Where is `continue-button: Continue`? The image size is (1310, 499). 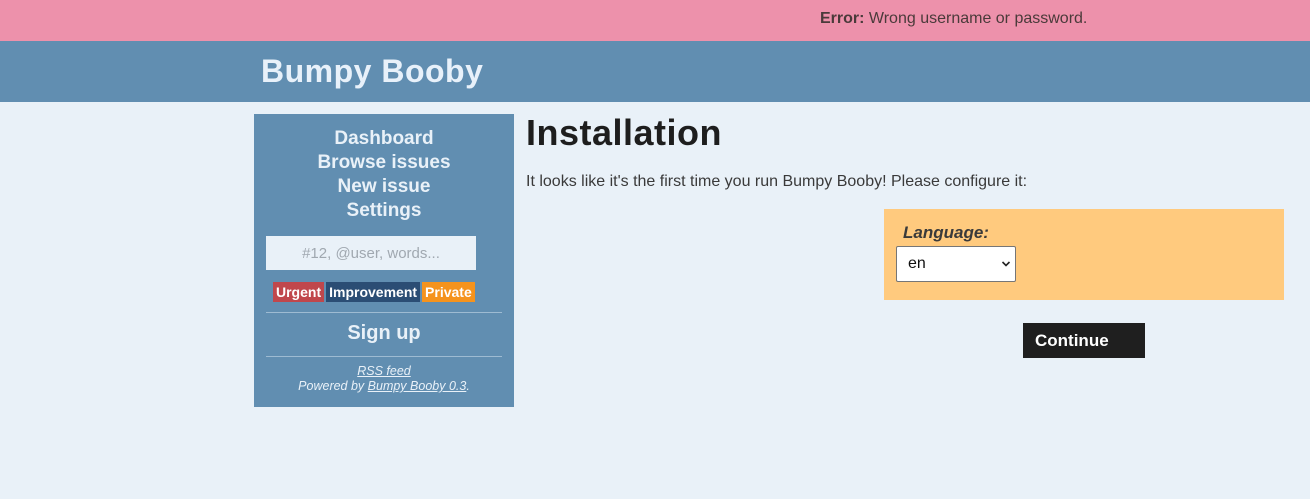
continue-button: Continue is located at coordinates (1084, 340).